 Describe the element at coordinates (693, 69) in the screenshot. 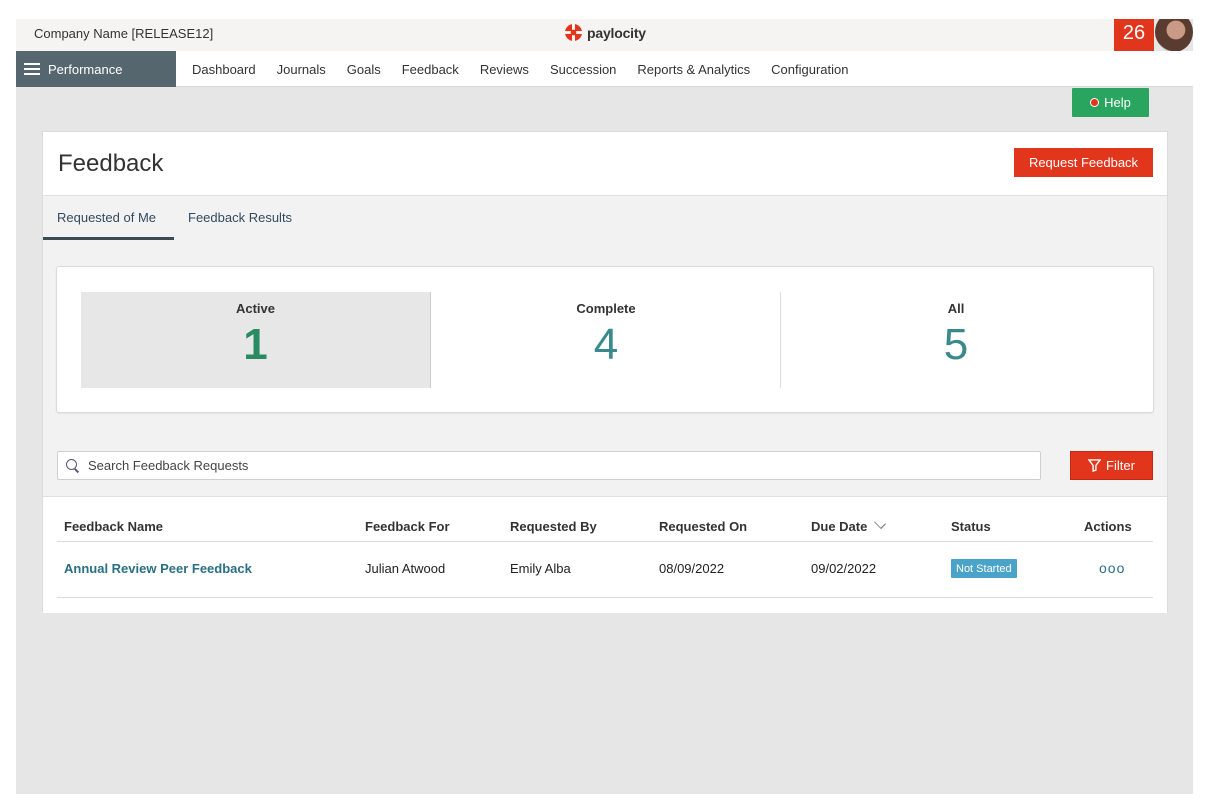

I see `nav-item-reports-analytics: Reports & Analytics` at that location.